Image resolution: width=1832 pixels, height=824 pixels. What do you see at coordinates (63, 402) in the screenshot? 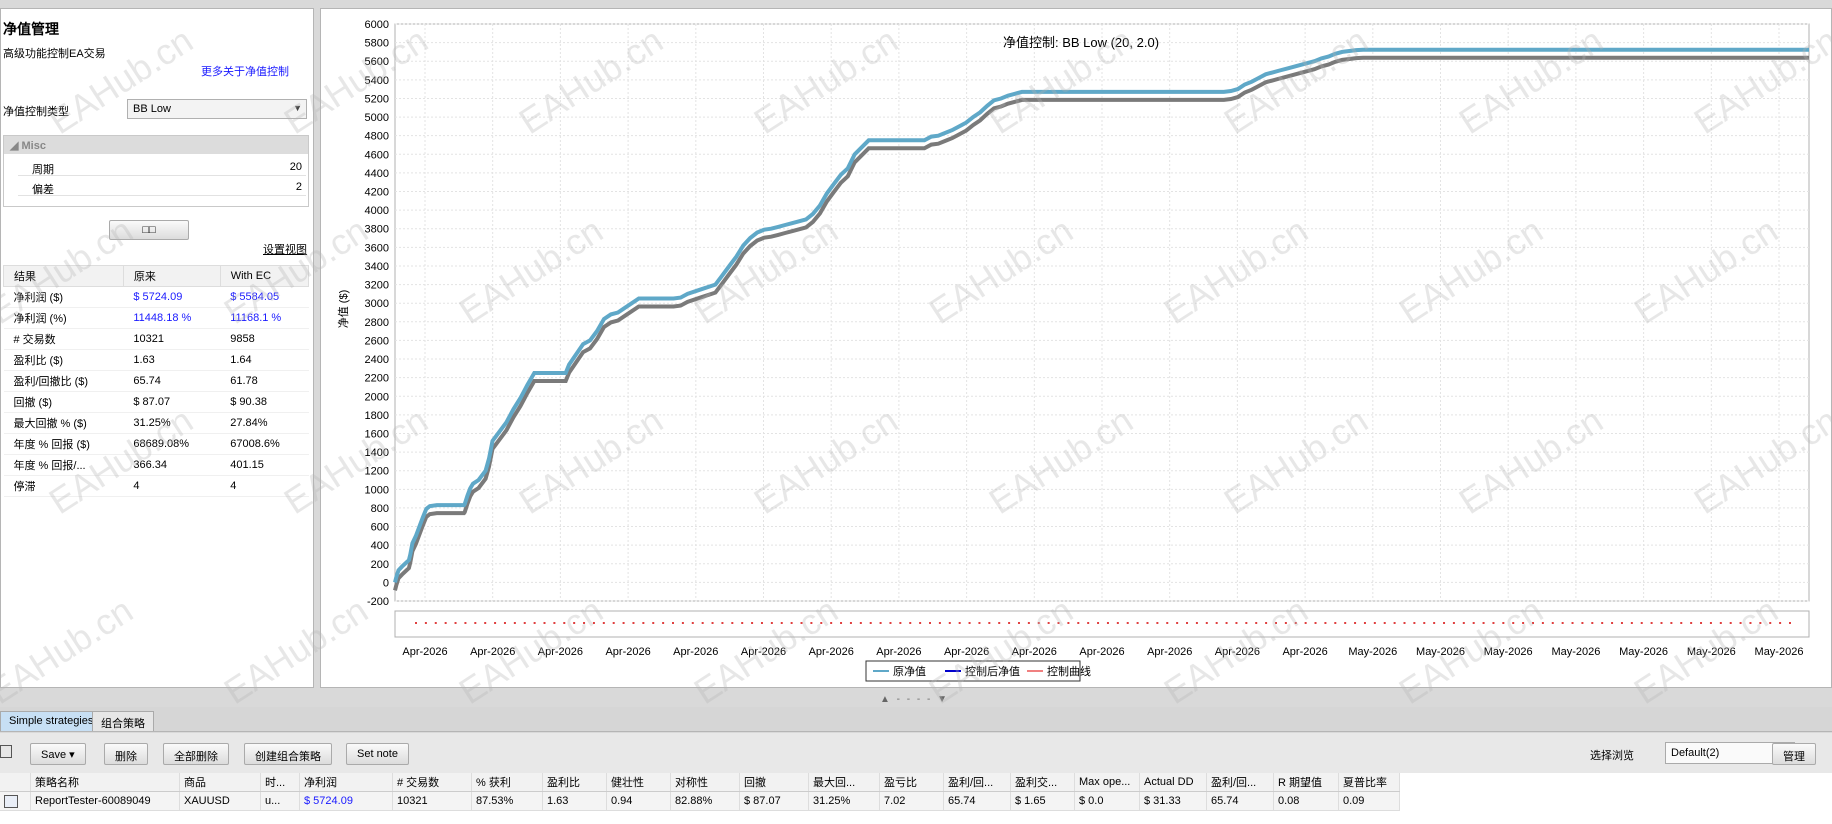
I see `stats-cell: 回撤 ($)` at bounding box center [63, 402].